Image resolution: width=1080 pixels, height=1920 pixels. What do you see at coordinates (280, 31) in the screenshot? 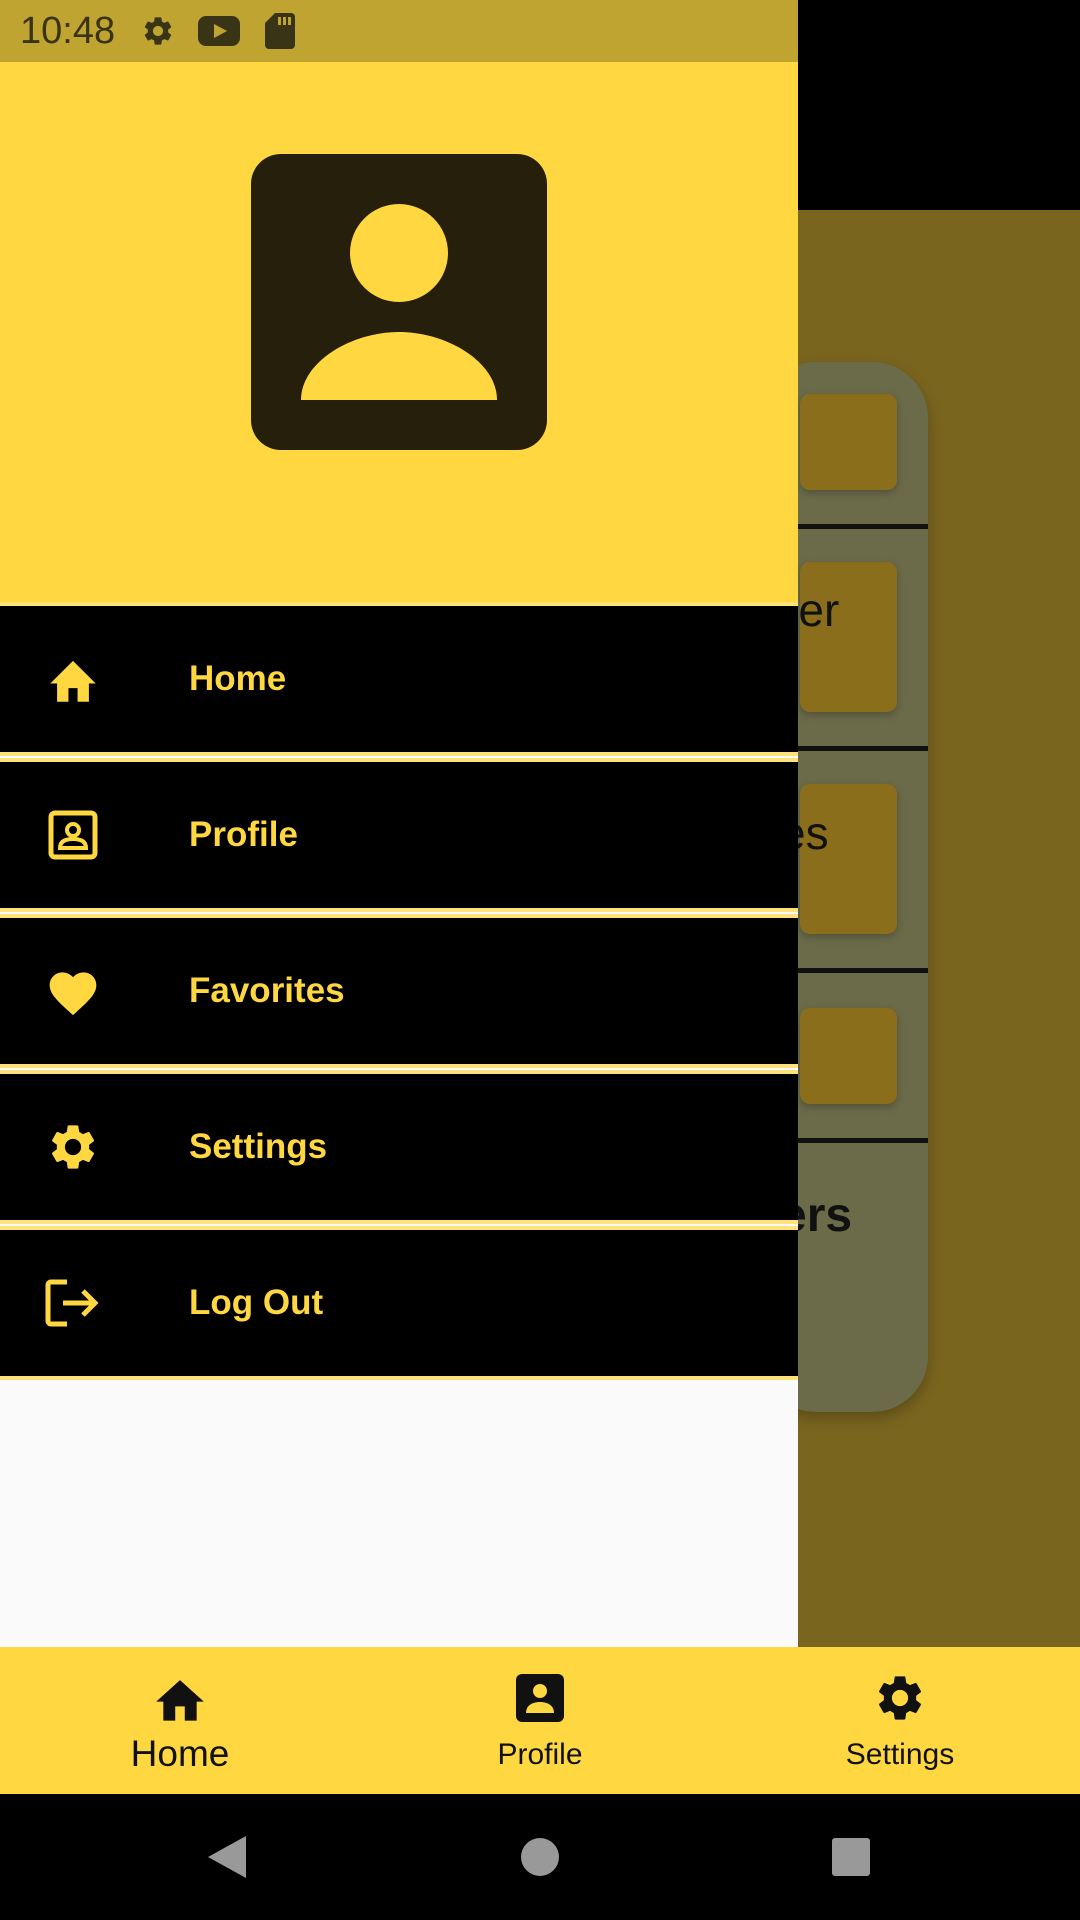
I see `sd-card-icon` at bounding box center [280, 31].